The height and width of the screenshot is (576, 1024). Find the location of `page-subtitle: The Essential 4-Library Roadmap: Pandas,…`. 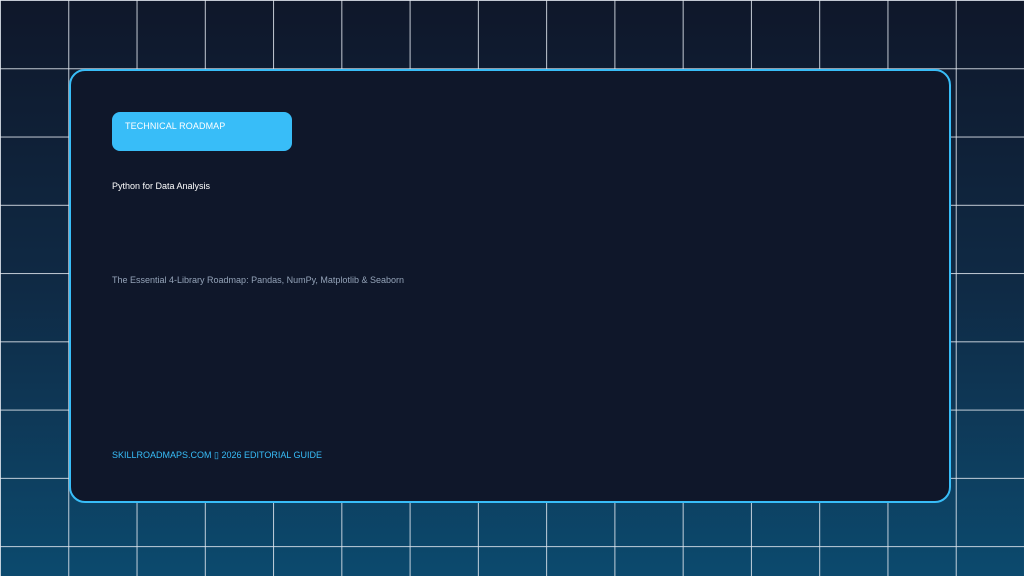

page-subtitle: The Essential 4-Library Roadmap: Pandas,… is located at coordinates (258, 280).